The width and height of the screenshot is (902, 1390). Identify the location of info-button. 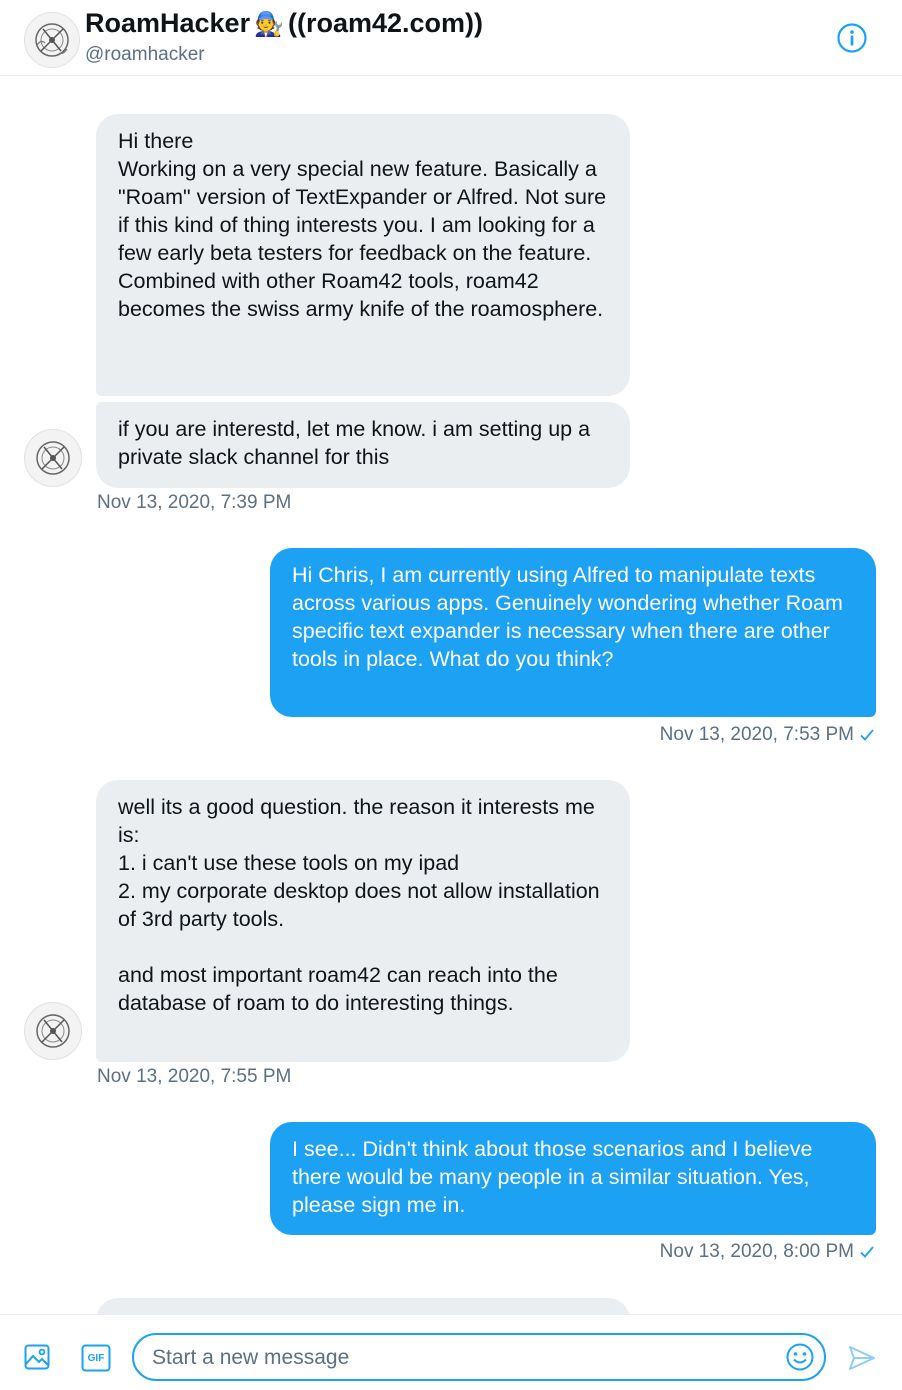
(852, 38).